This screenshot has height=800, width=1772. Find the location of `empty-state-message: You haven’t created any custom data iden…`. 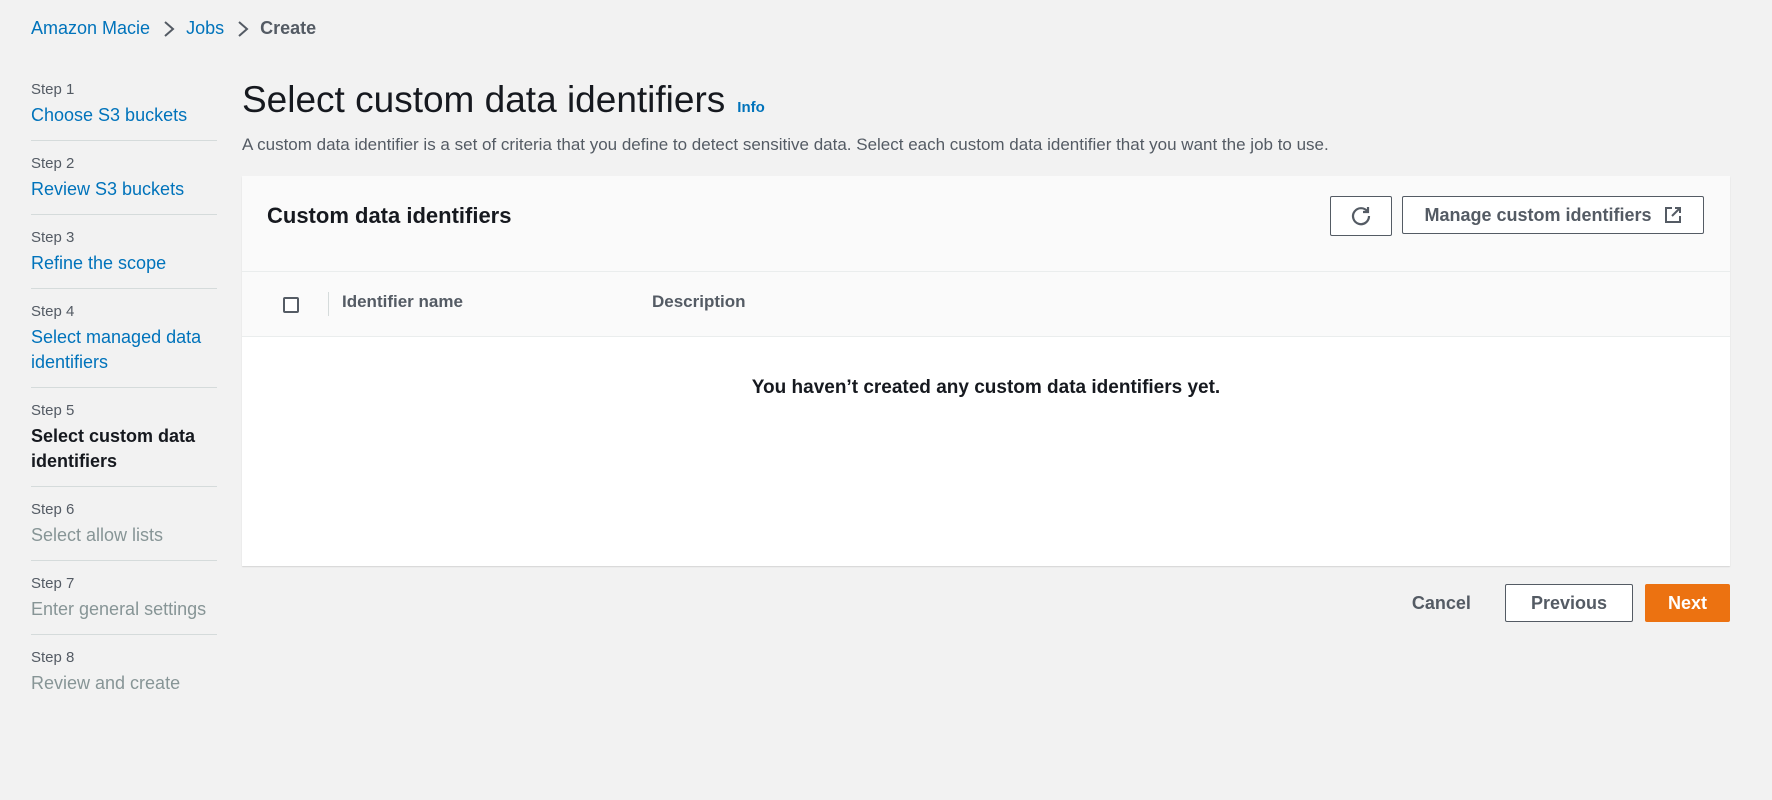

empty-state-message: You haven’t created any custom data iden… is located at coordinates (986, 387).